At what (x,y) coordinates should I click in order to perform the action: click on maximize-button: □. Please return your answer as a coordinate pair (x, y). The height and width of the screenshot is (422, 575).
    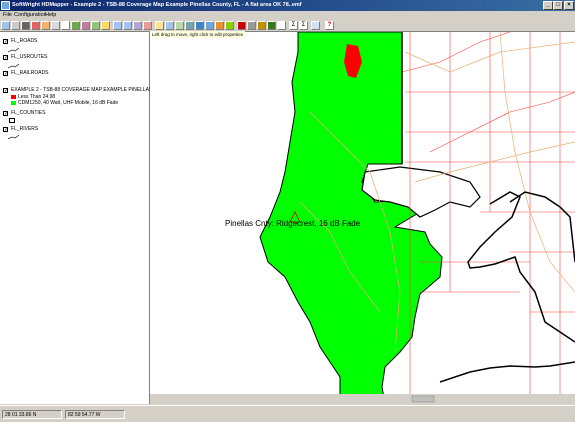
    Looking at the image, I should click on (558, 5).